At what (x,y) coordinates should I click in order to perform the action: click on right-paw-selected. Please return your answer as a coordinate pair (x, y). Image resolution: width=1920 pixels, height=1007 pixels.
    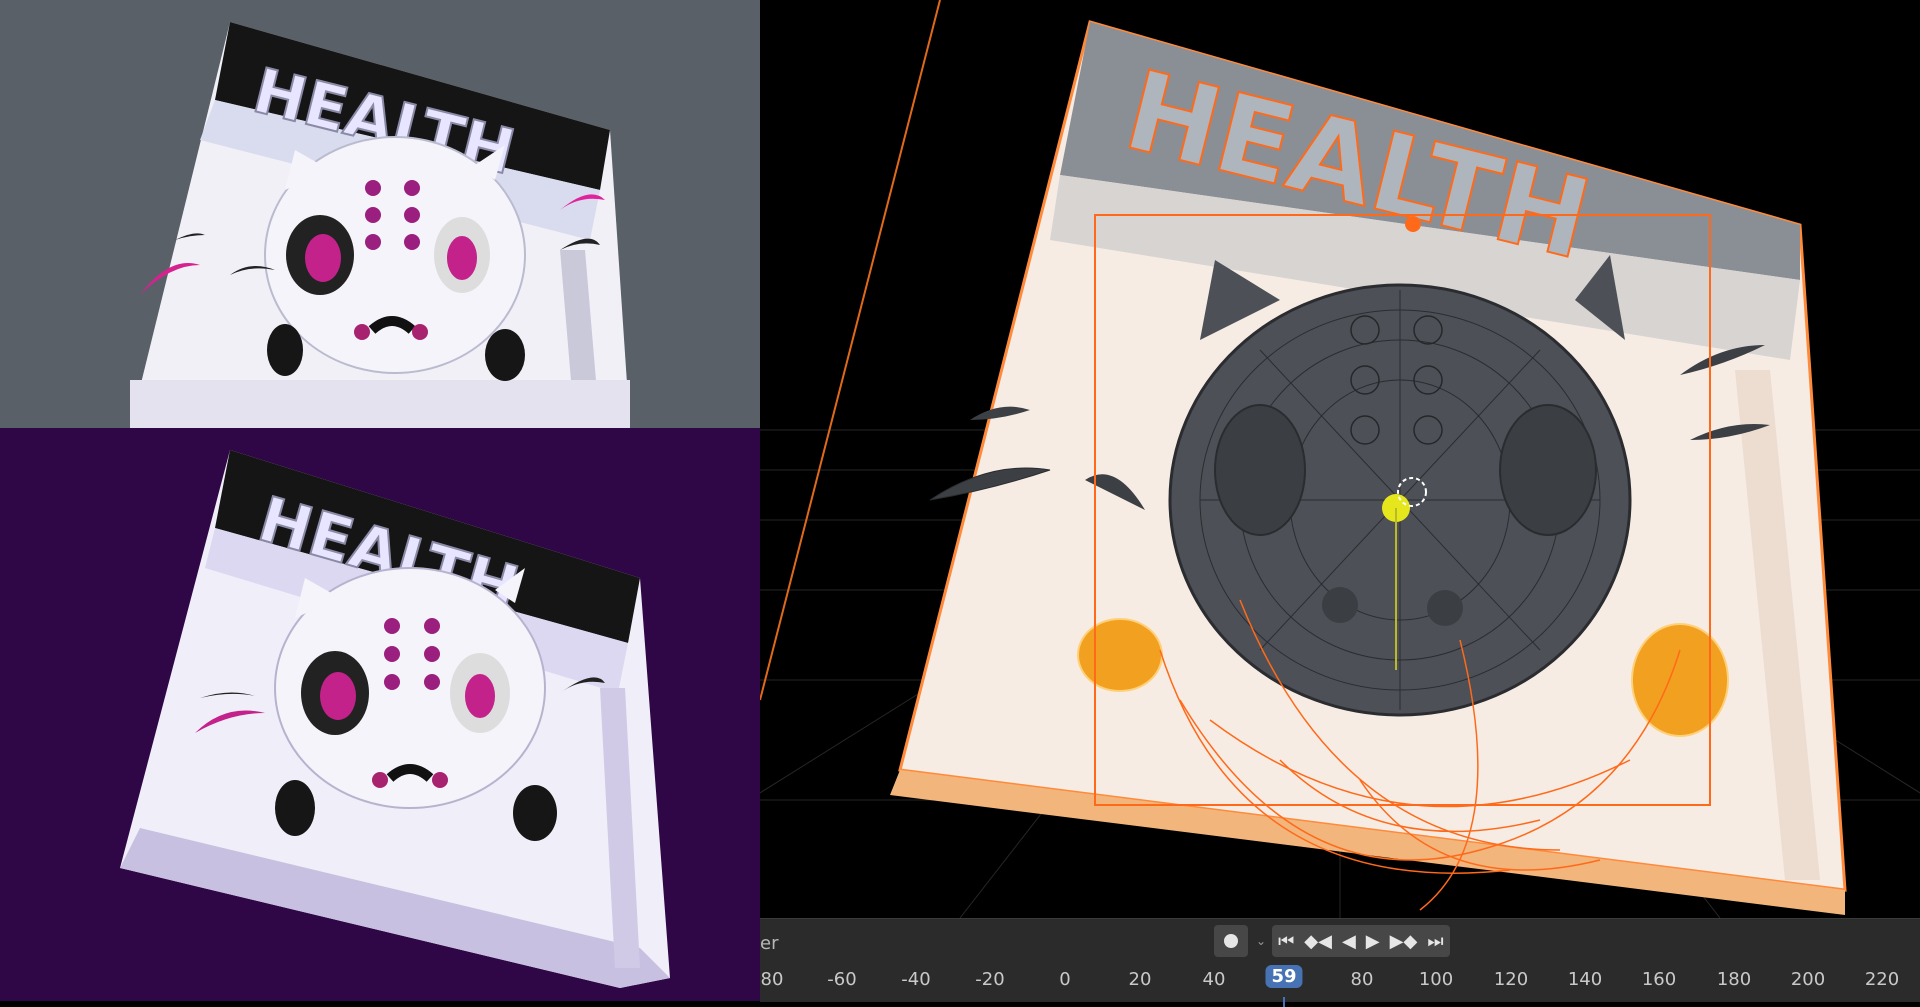
    Looking at the image, I should click on (1680, 680).